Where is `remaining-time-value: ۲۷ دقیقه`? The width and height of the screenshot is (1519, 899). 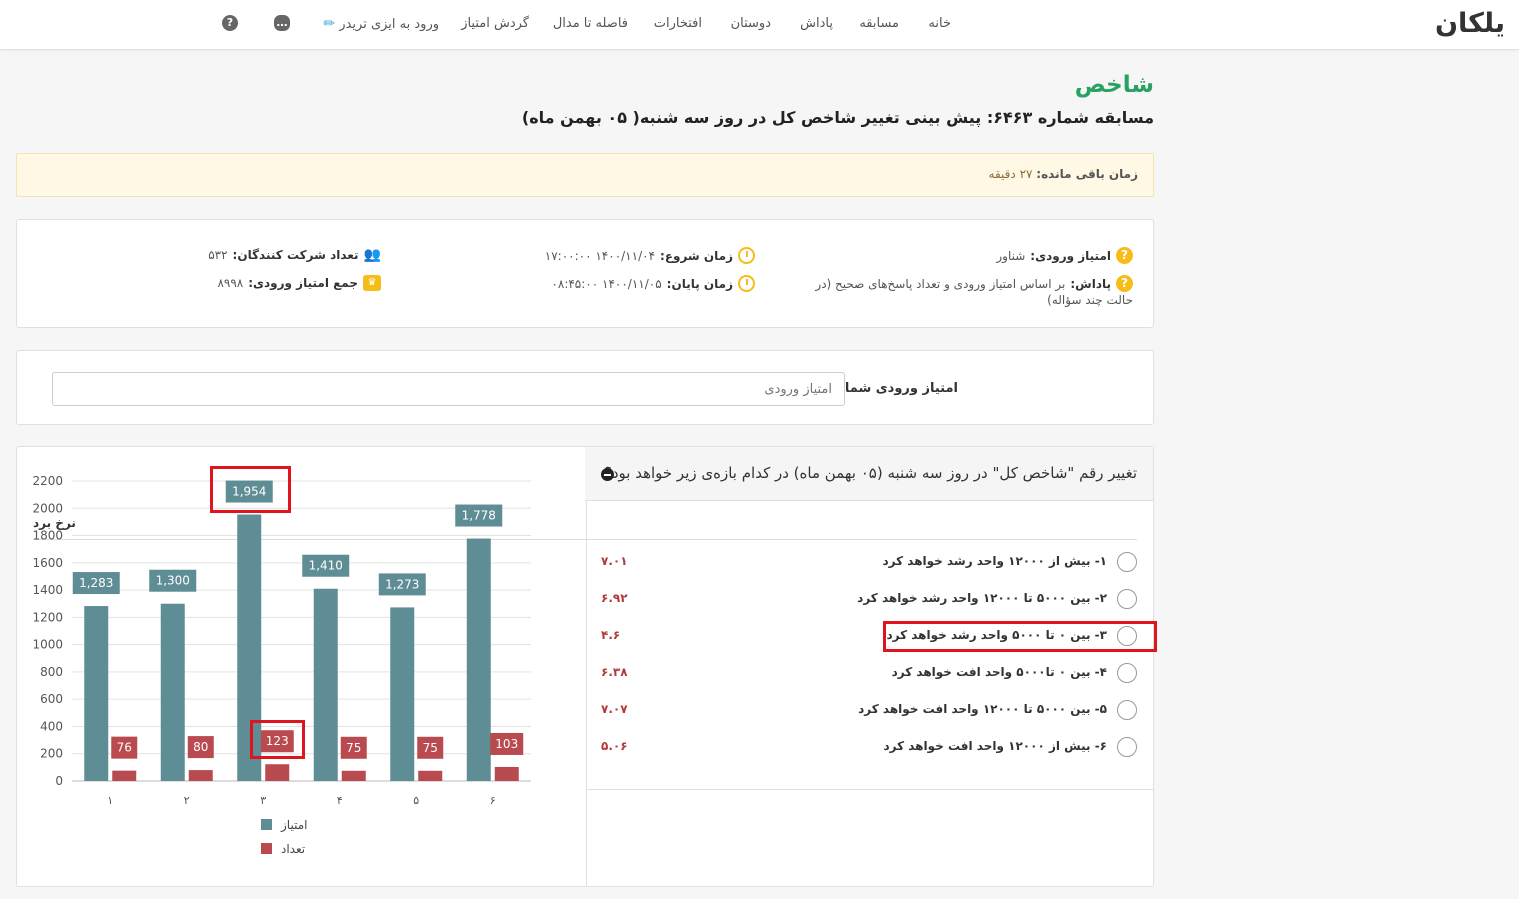 remaining-time-value: ۲۷ دقیقه is located at coordinates (1010, 174).